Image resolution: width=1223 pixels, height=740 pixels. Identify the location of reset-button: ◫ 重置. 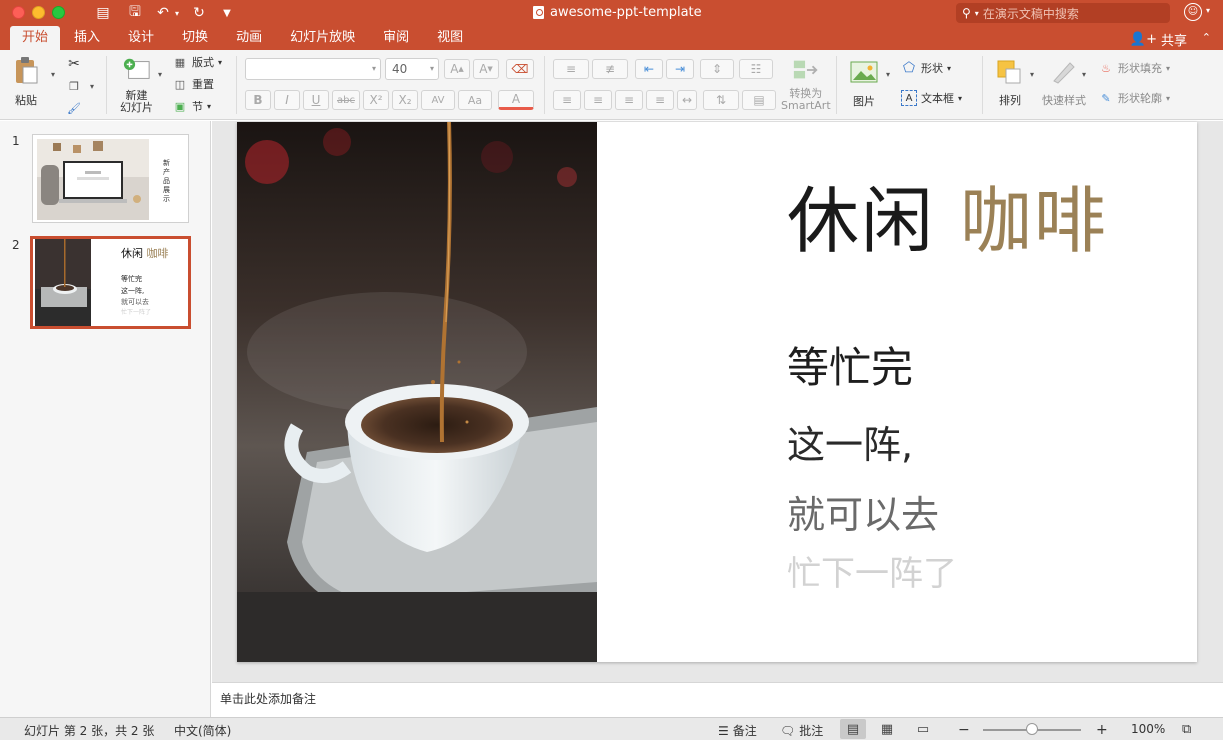
(193, 84).